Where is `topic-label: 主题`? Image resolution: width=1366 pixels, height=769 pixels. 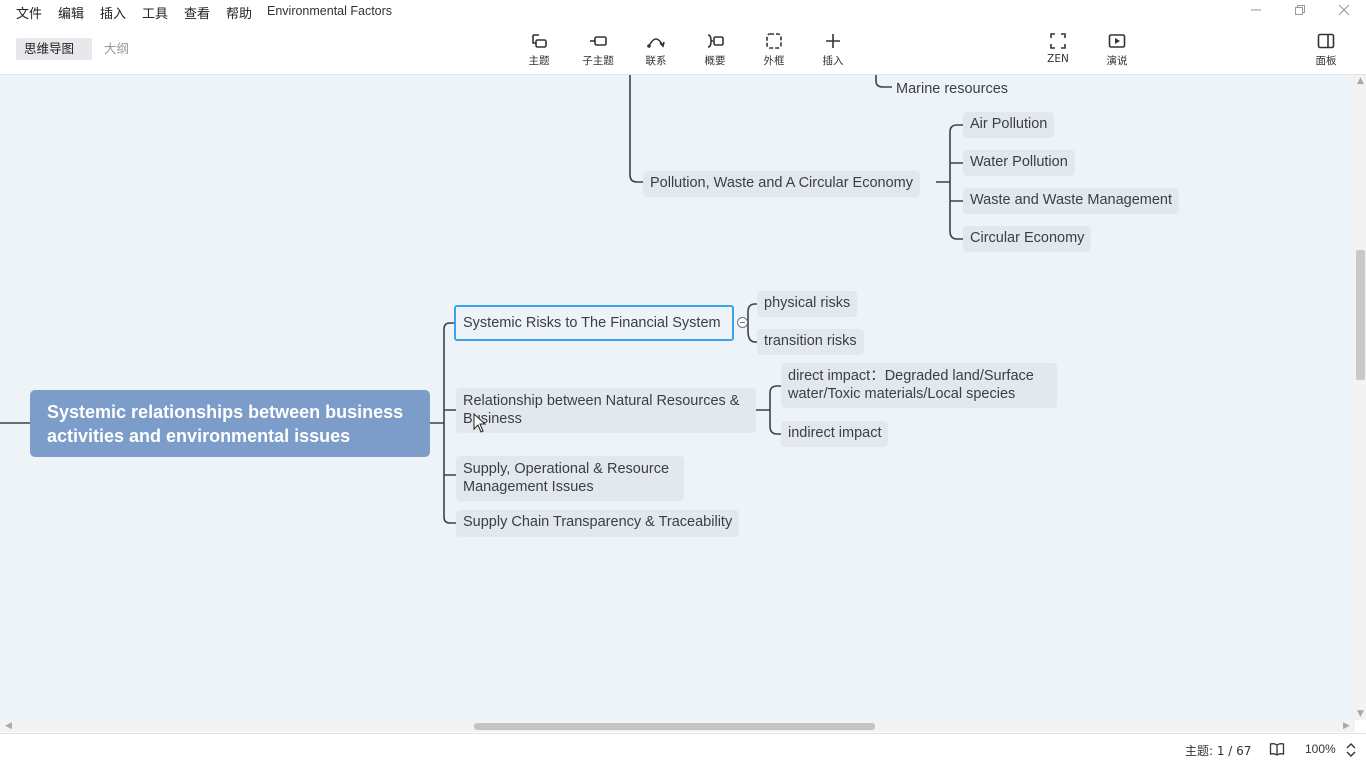
topic-label: 主题 is located at coordinates (539, 61).